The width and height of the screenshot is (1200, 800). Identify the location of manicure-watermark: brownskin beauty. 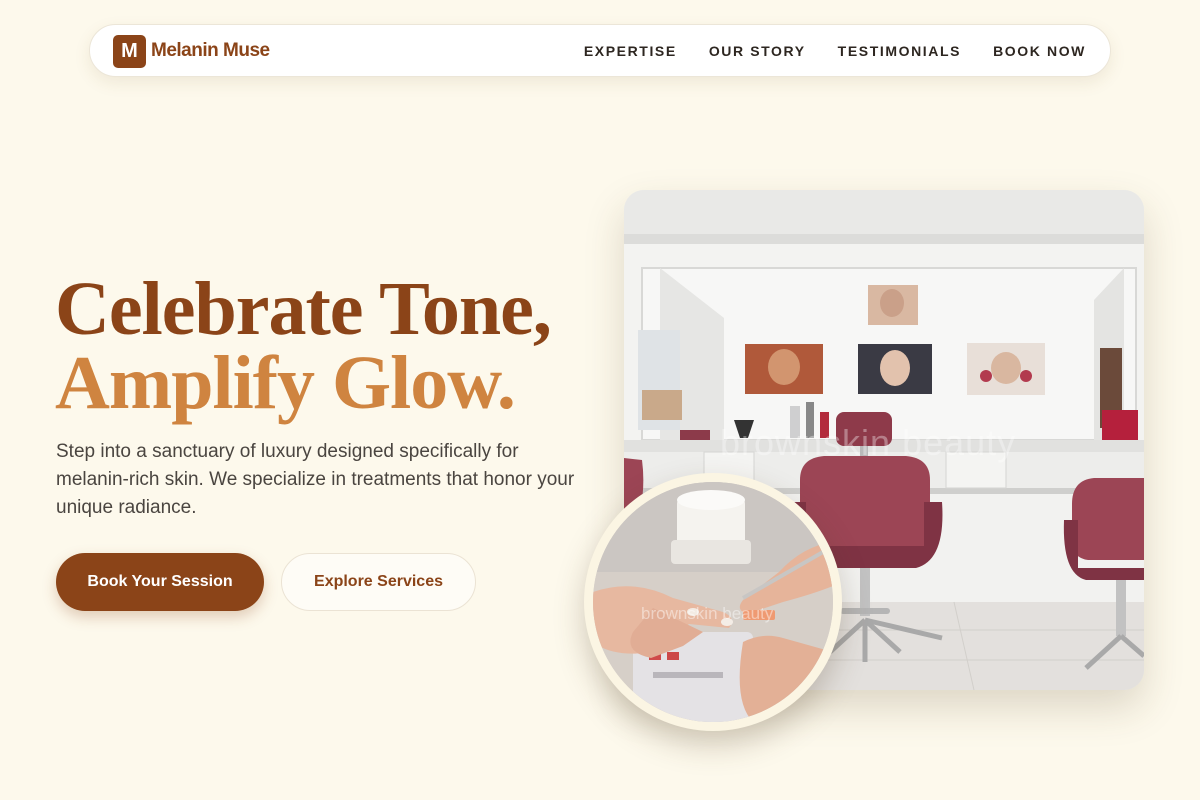
(707, 613).